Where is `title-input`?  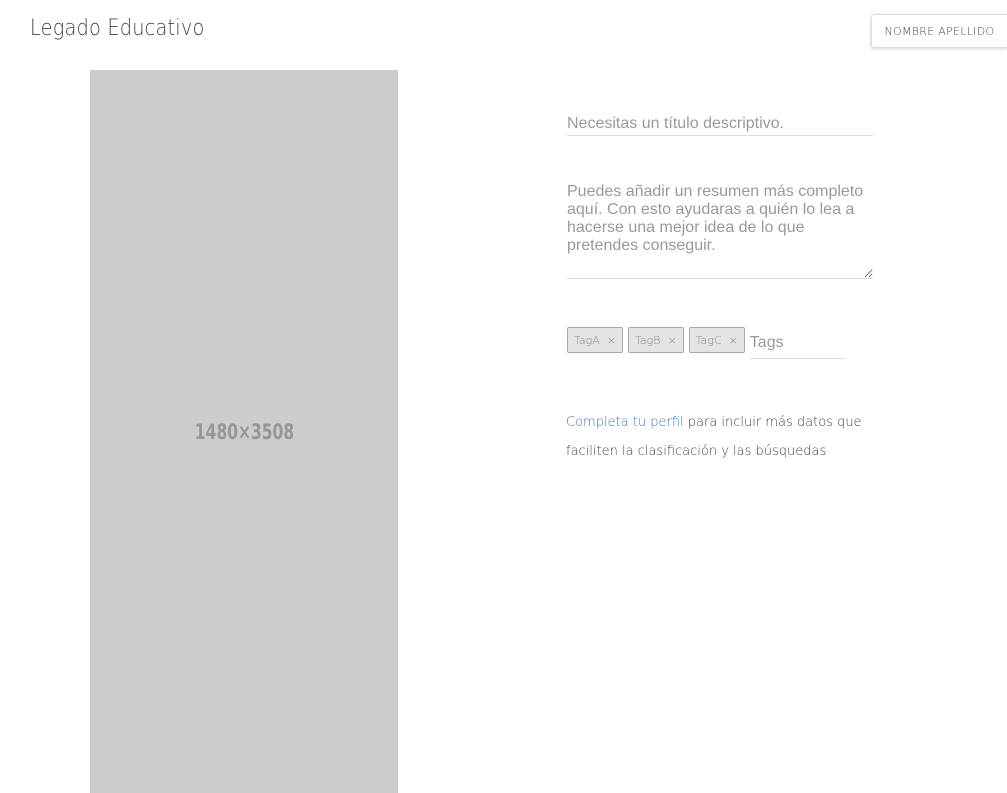 title-input is located at coordinates (720, 124).